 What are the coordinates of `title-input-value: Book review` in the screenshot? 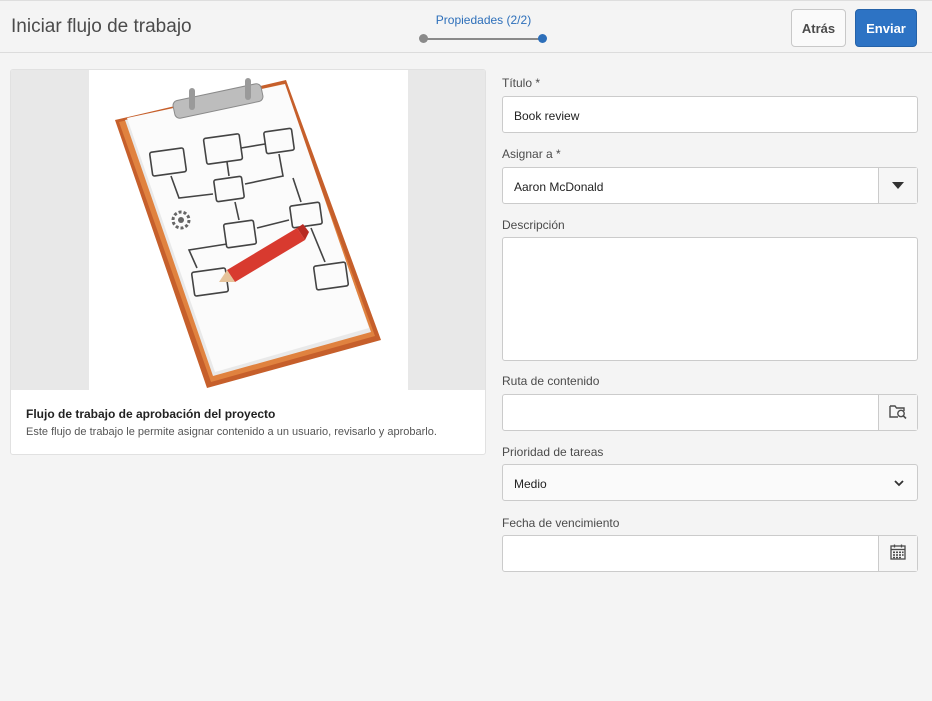 It's located at (547, 116).